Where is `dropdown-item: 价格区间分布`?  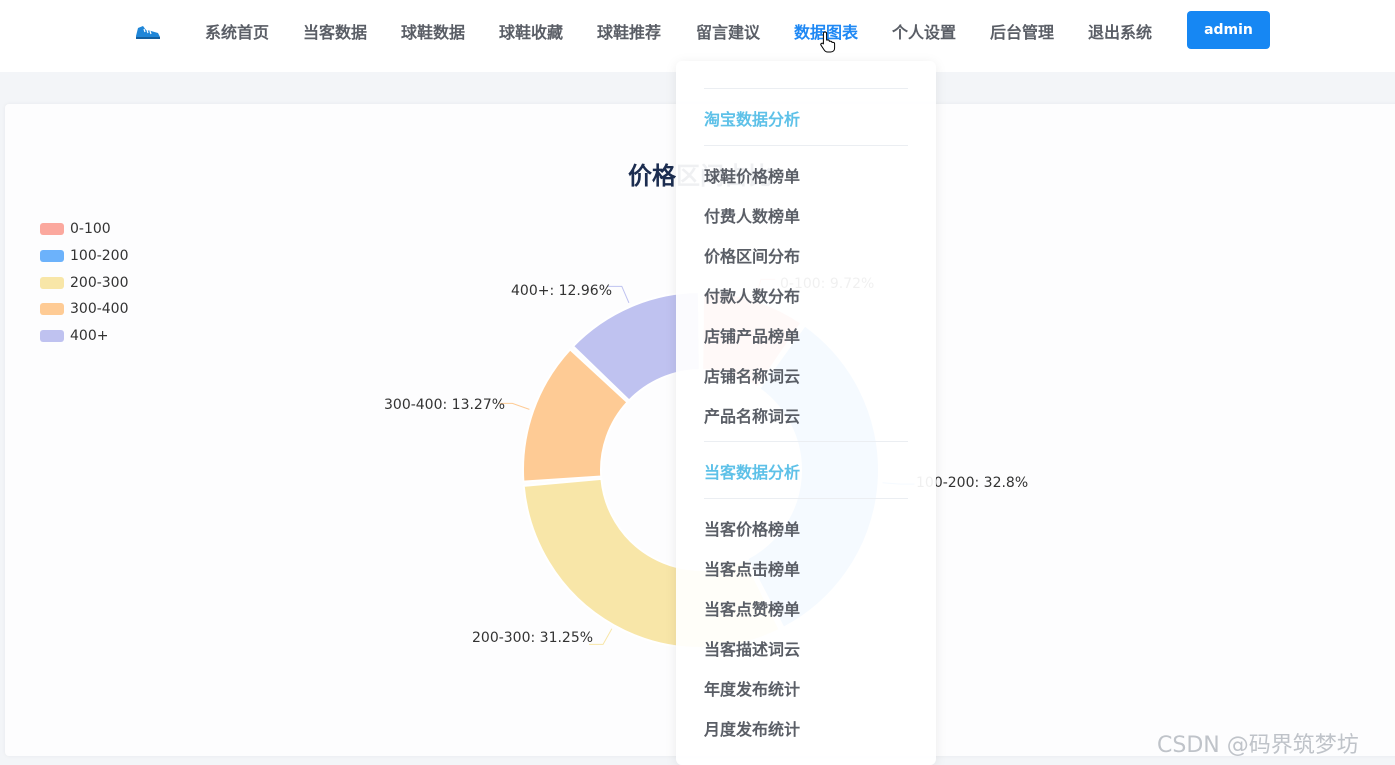
dropdown-item: 价格区间分布 is located at coordinates (752, 255).